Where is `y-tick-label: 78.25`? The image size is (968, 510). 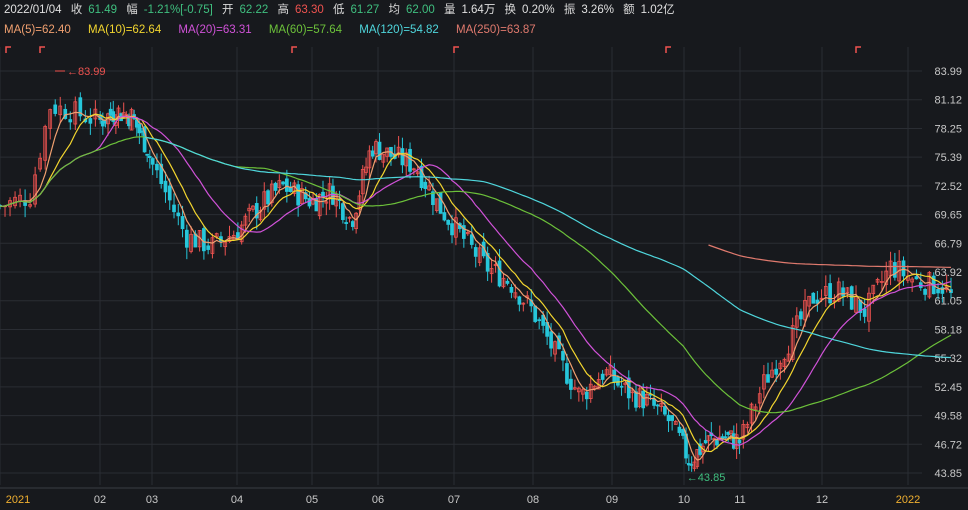 y-tick-label: 78.25 is located at coordinates (948, 129).